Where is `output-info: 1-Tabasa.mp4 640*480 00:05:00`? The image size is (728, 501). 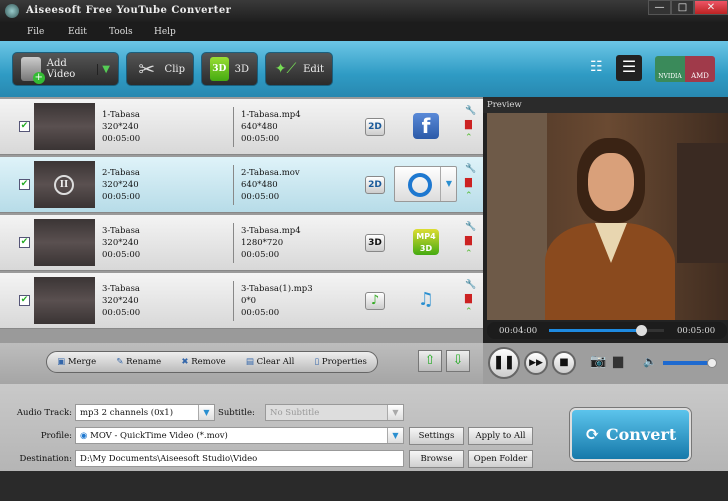
output-info: 1-Tabasa.mp4 640*480 00:05:00 is located at coordinates (271, 127).